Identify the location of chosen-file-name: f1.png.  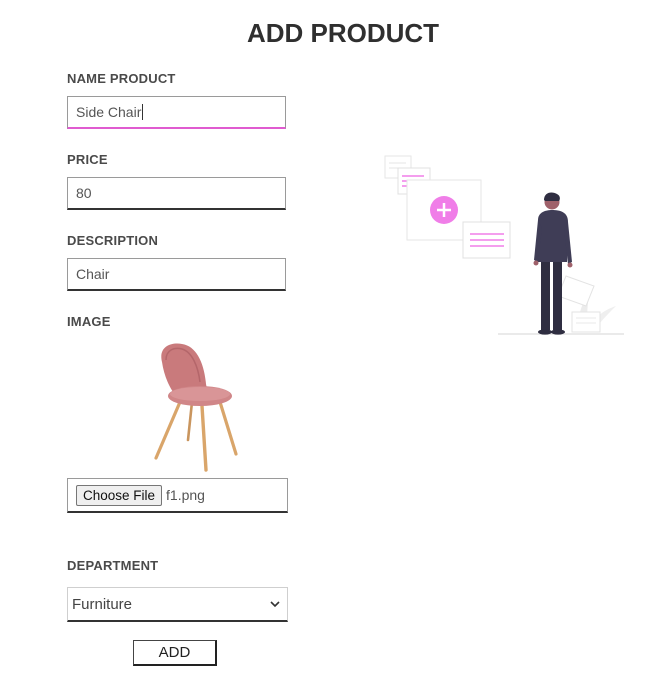
(185, 495).